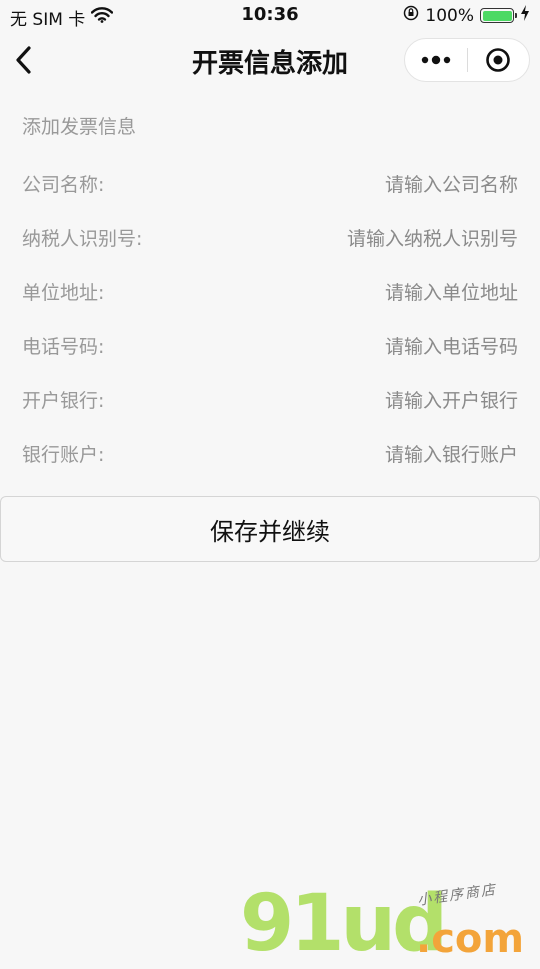 Image resolution: width=540 pixels, height=969 pixels. I want to click on battery-cap, so click(516, 15).